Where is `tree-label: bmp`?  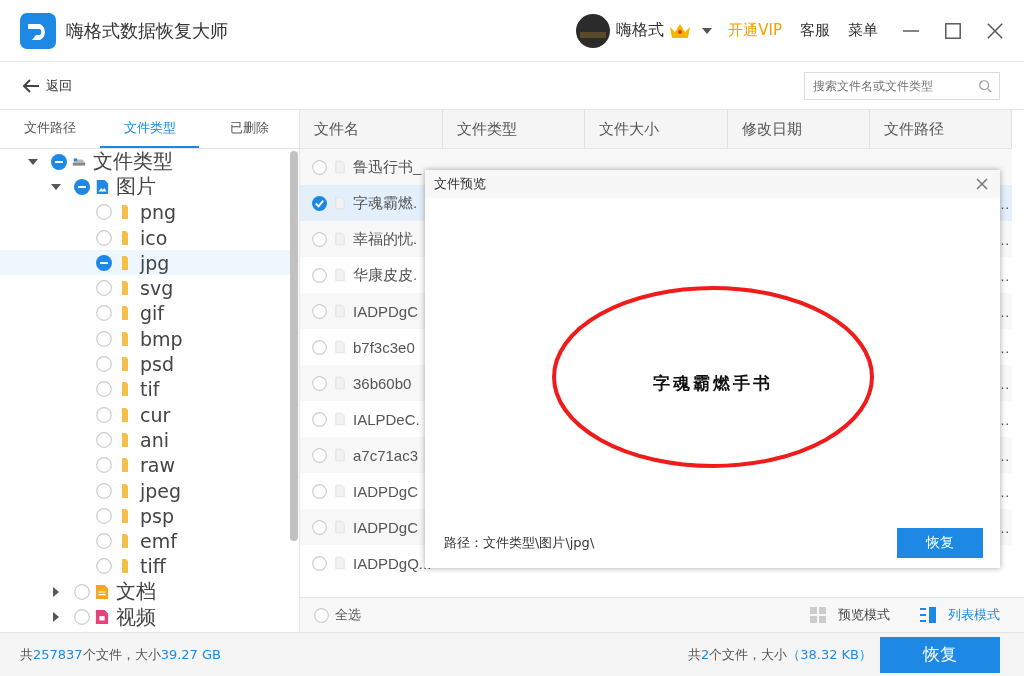 tree-label: bmp is located at coordinates (161, 338).